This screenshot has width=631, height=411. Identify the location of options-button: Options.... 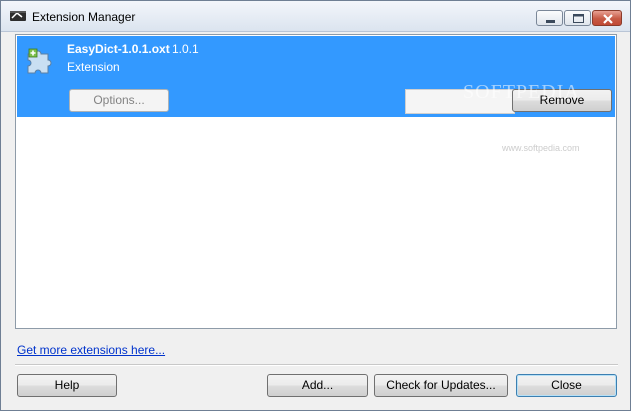
(119, 100).